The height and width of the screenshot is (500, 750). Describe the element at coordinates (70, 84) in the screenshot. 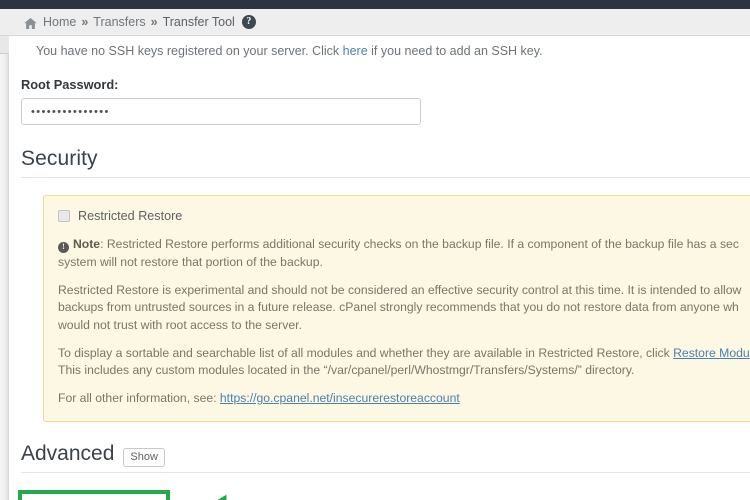

I see `root-password-label: Root Password:` at that location.